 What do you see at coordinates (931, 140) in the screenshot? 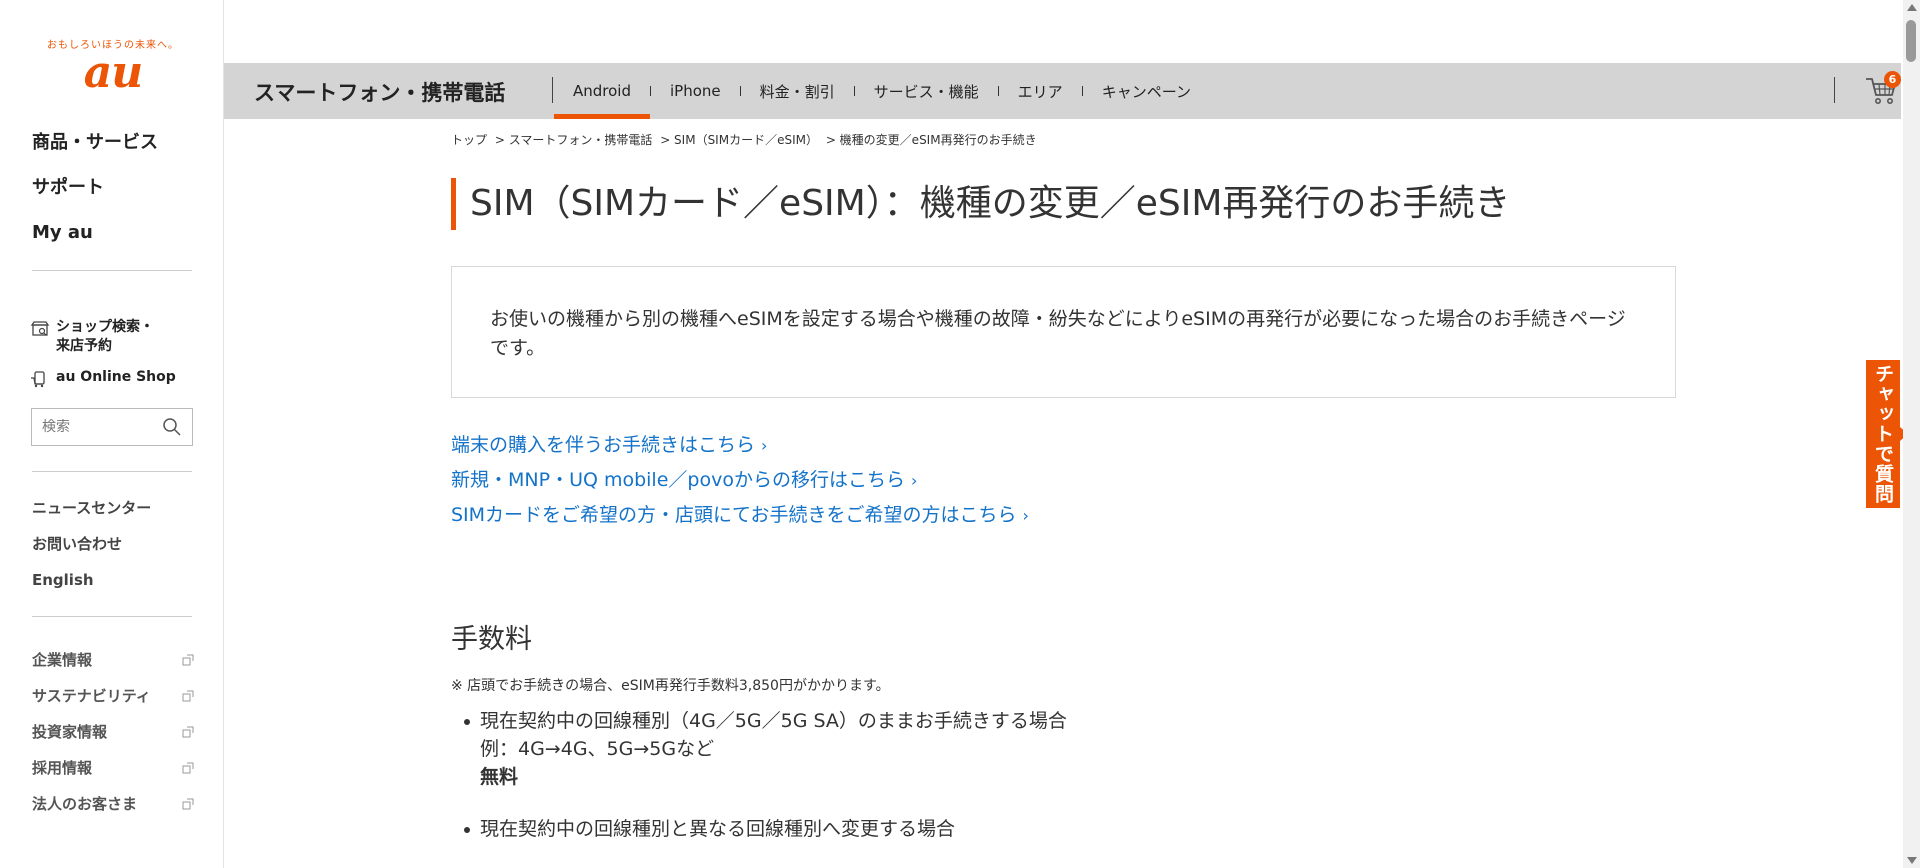
I see `breadcrumb-current: > 機種の変更／eSIM再発行のお手続き` at bounding box center [931, 140].